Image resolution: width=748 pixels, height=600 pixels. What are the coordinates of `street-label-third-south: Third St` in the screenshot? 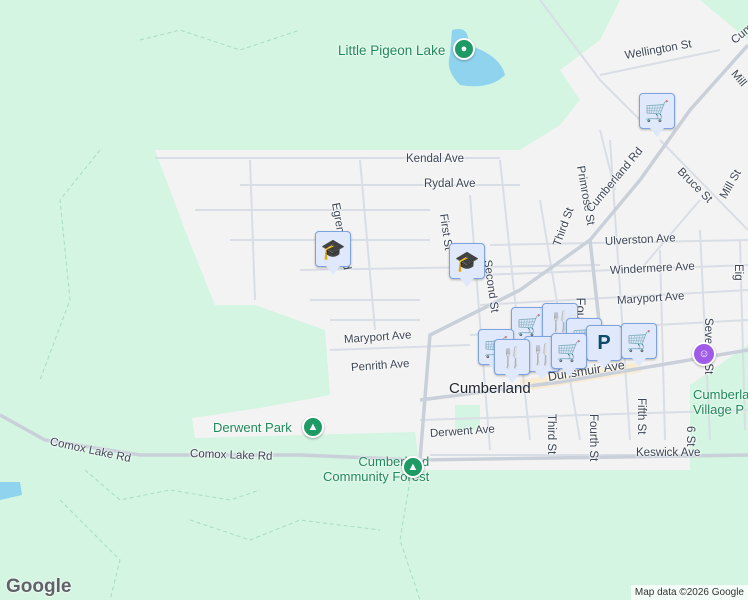 It's located at (551, 434).